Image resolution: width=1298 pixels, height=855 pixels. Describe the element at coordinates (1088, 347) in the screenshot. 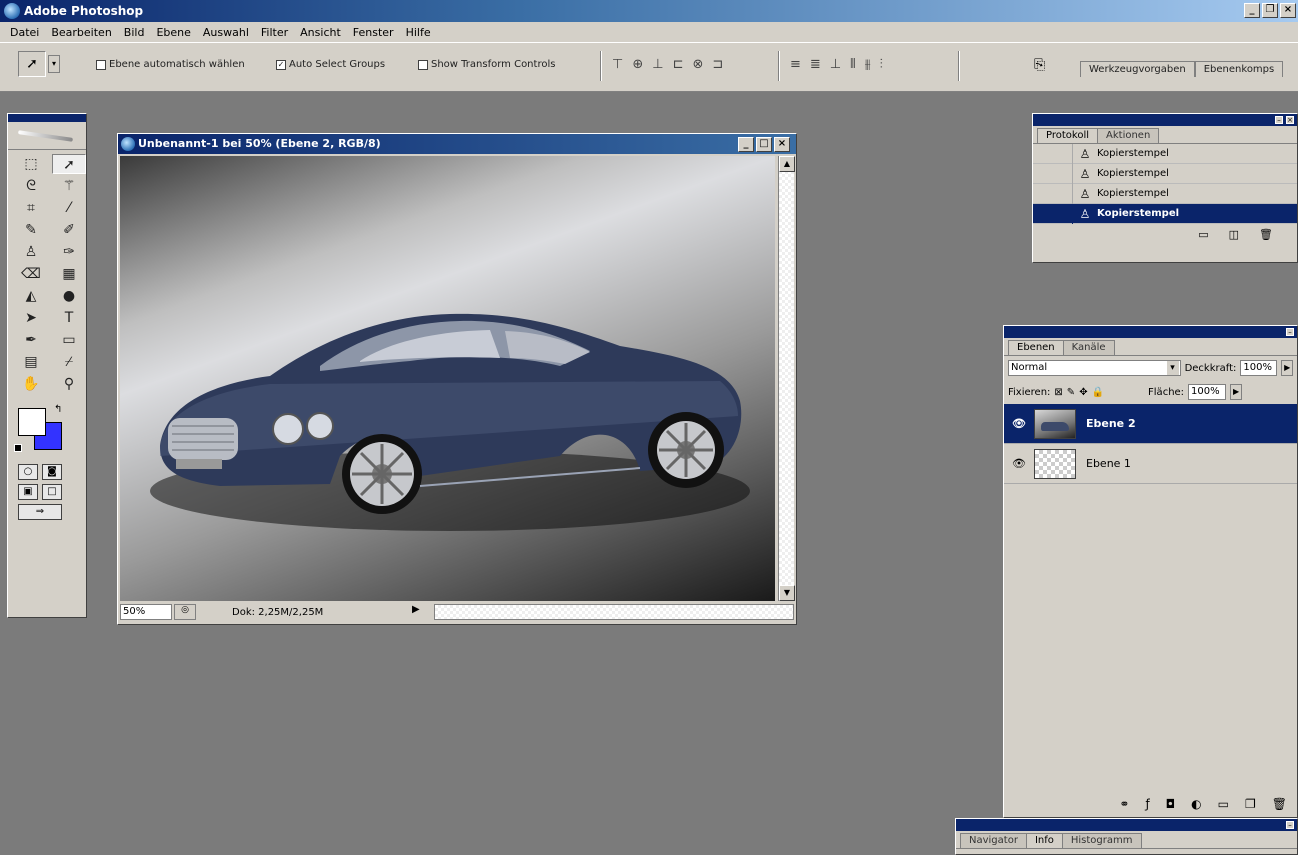

I see `tab-kanaele: Kanäle` at that location.